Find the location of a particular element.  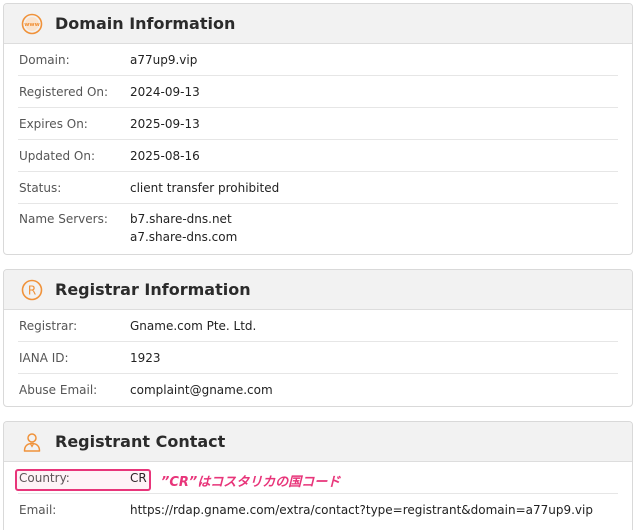

updated-on-label: Updated On: is located at coordinates (57, 155).